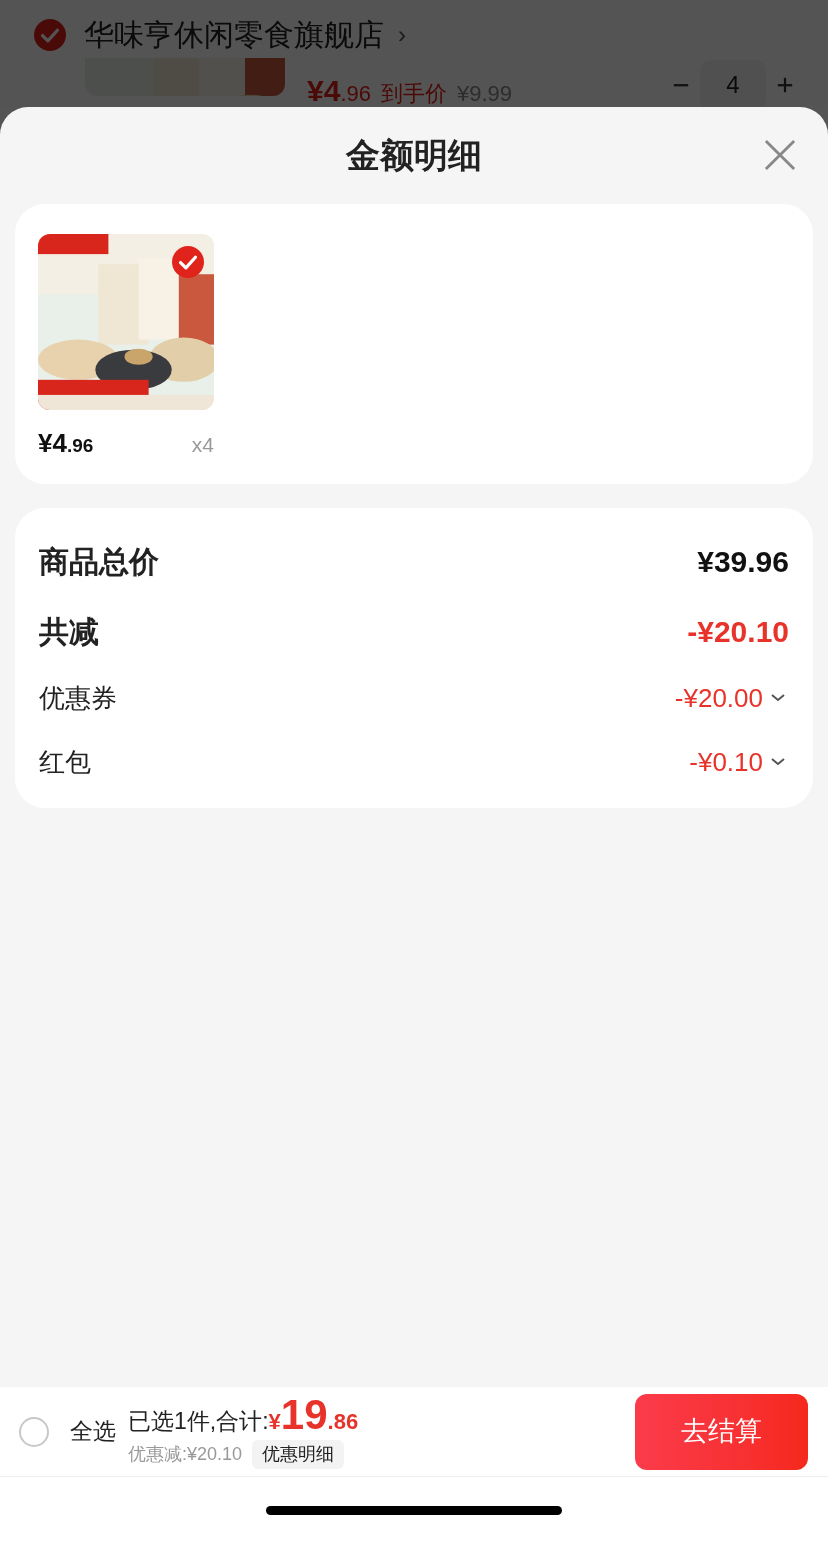  Describe the element at coordinates (313, 1415) in the screenshot. I see `total-price: ¥19.86` at that location.